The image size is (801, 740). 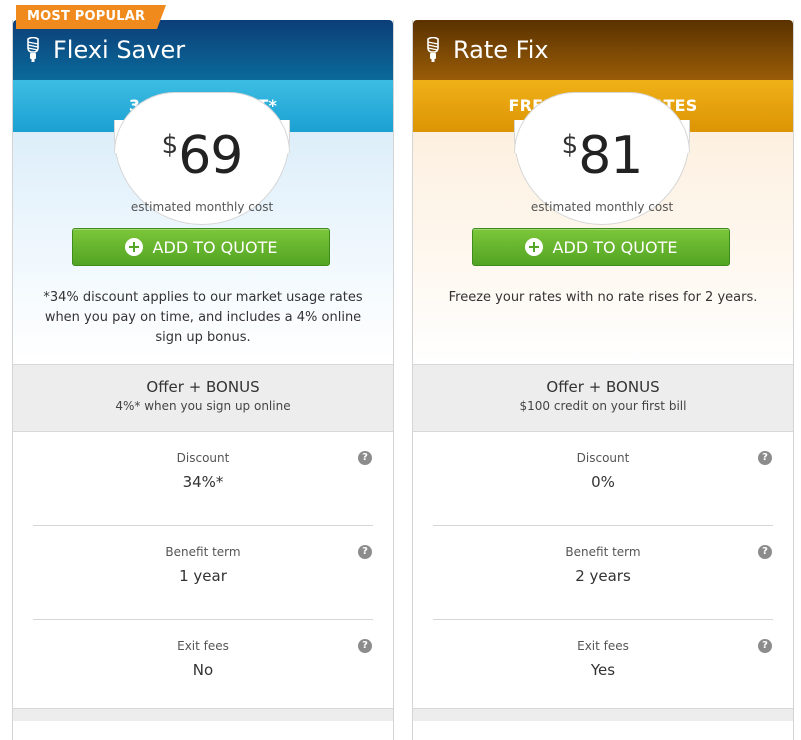 What do you see at coordinates (603, 482) in the screenshot?
I see `feature-value: 0%` at bounding box center [603, 482].